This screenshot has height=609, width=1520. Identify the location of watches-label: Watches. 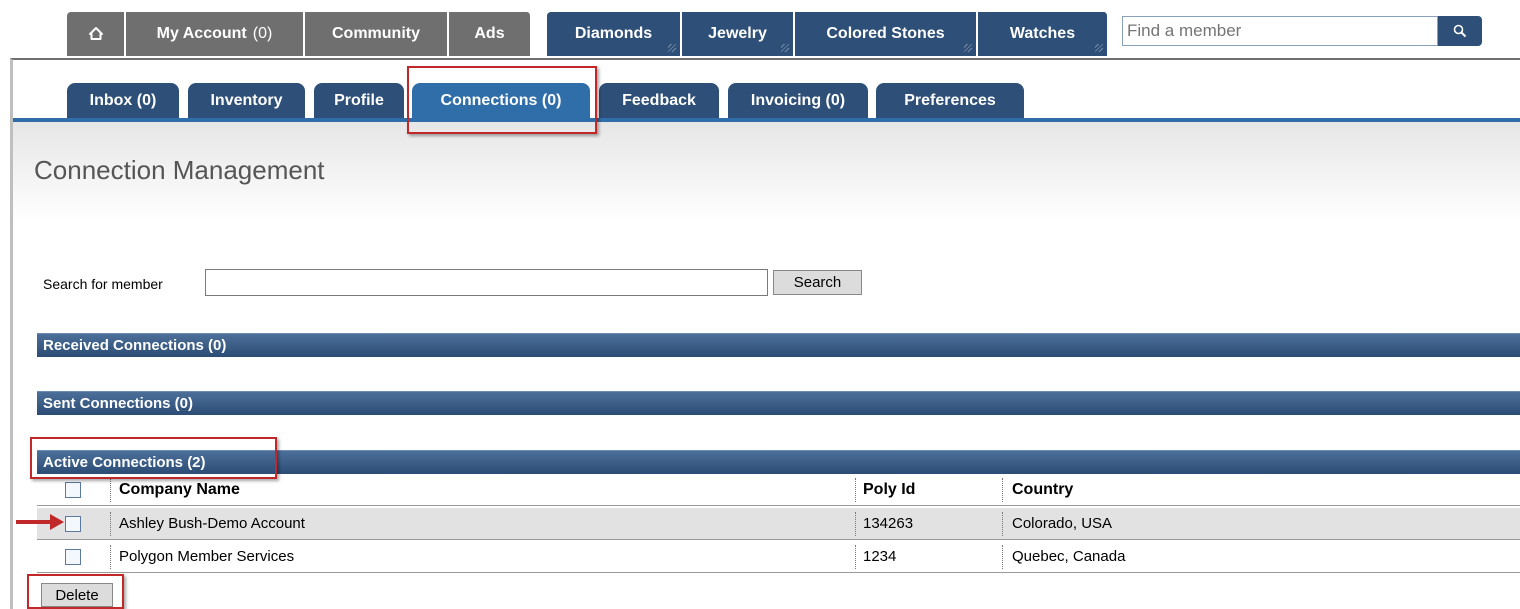
(1042, 33).